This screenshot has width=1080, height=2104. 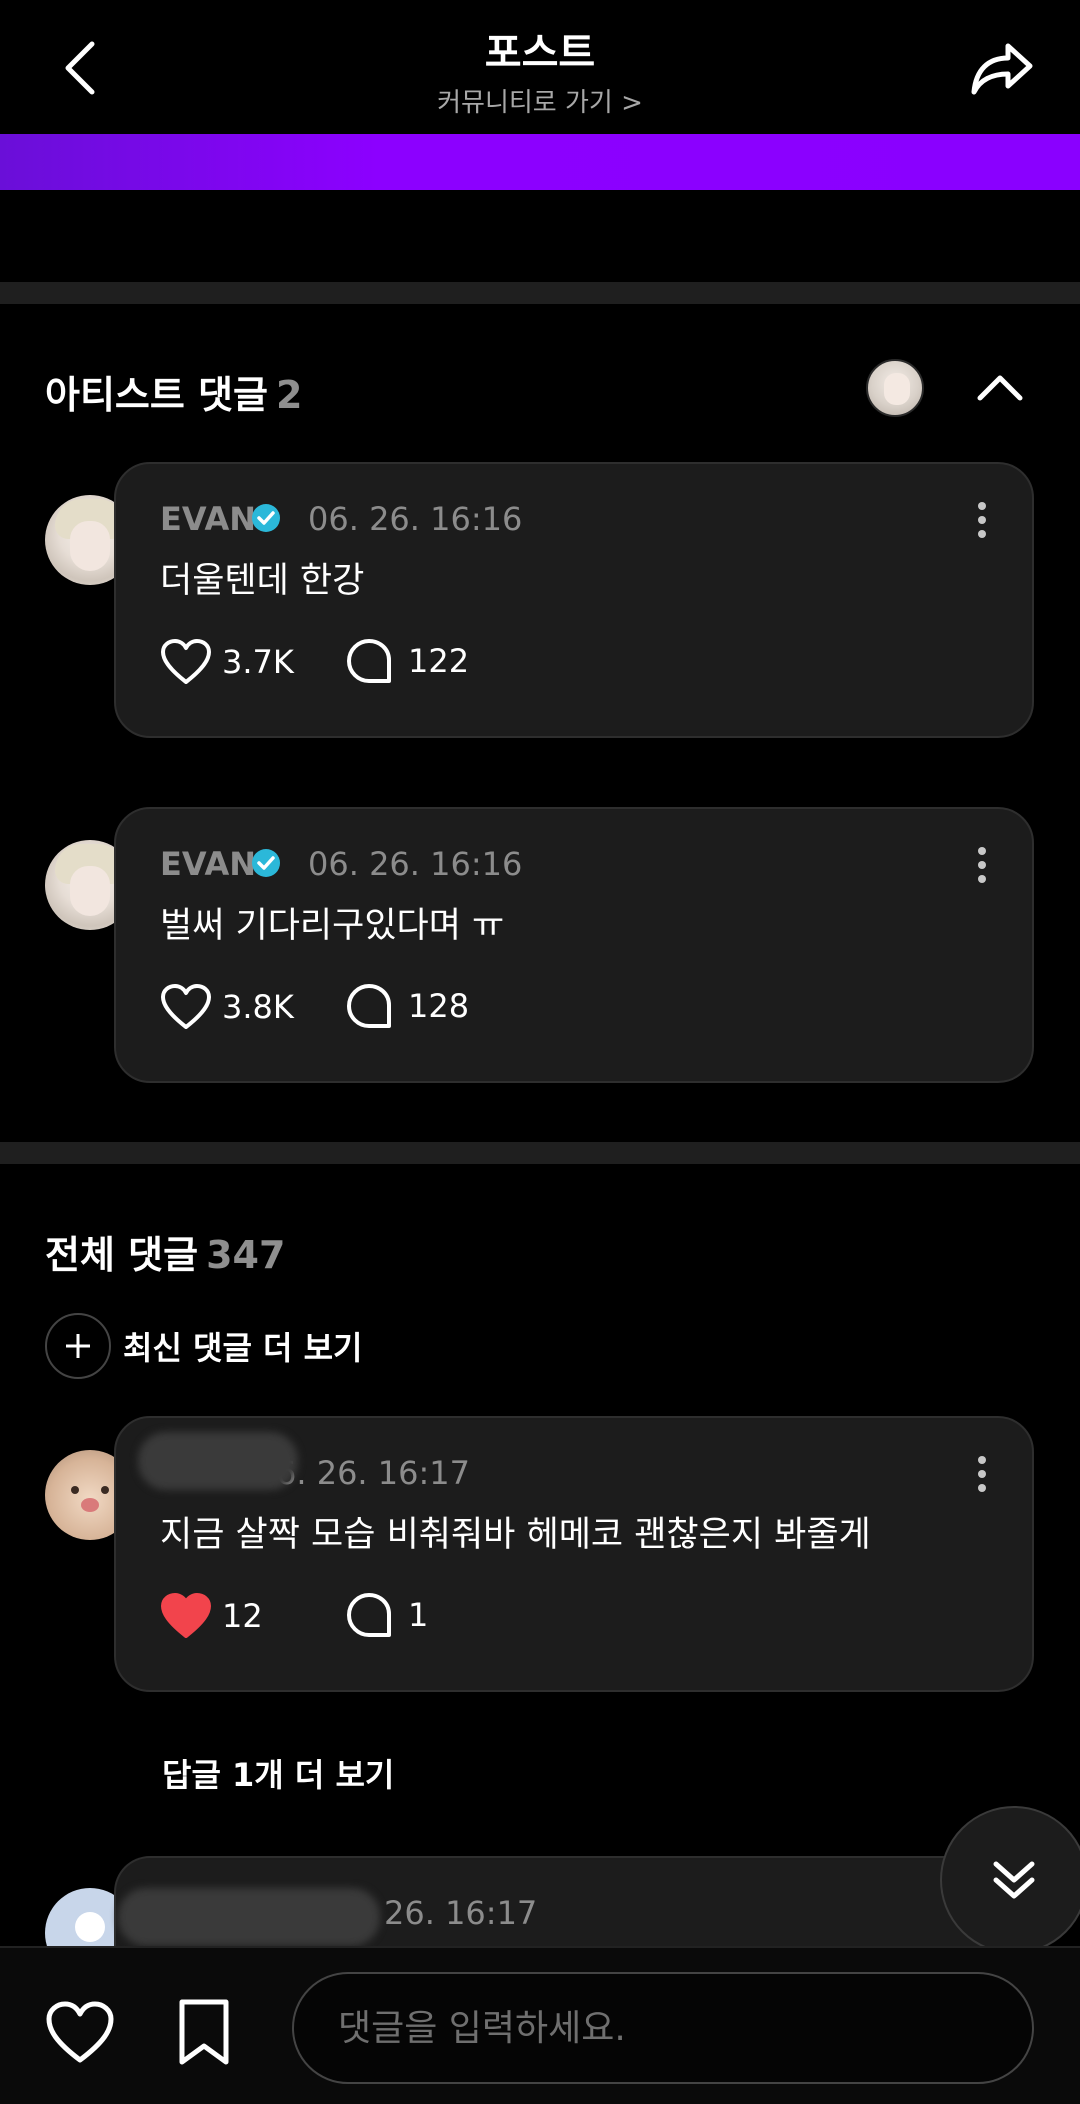 What do you see at coordinates (439, 1006) in the screenshot?
I see `reply-count: 128` at bounding box center [439, 1006].